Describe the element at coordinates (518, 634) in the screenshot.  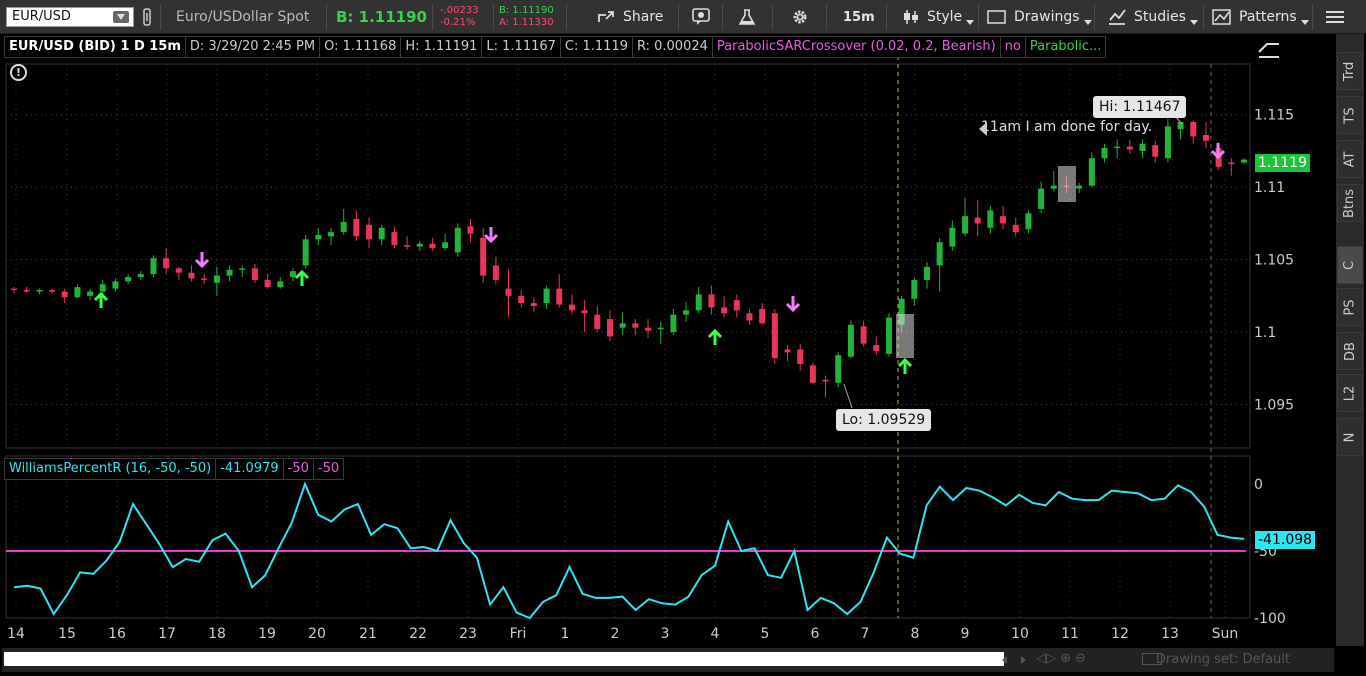
I see `time-tick-label: Fri` at that location.